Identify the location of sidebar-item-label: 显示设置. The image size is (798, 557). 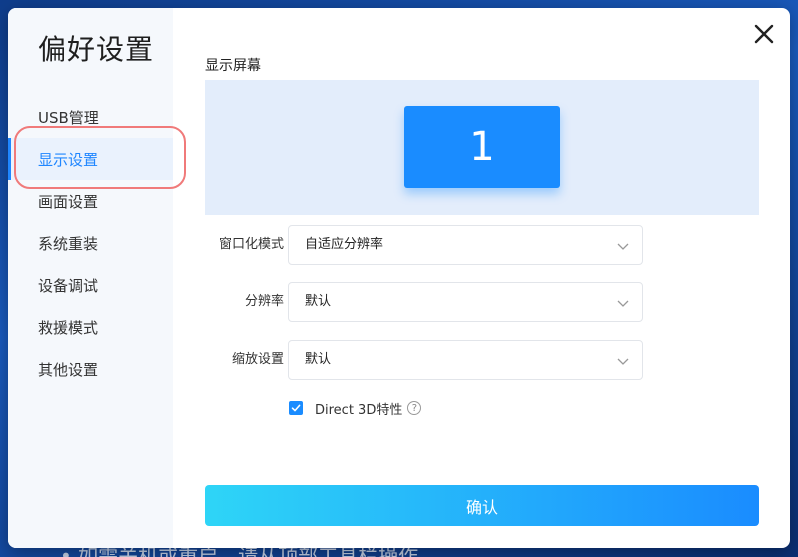
(68, 159).